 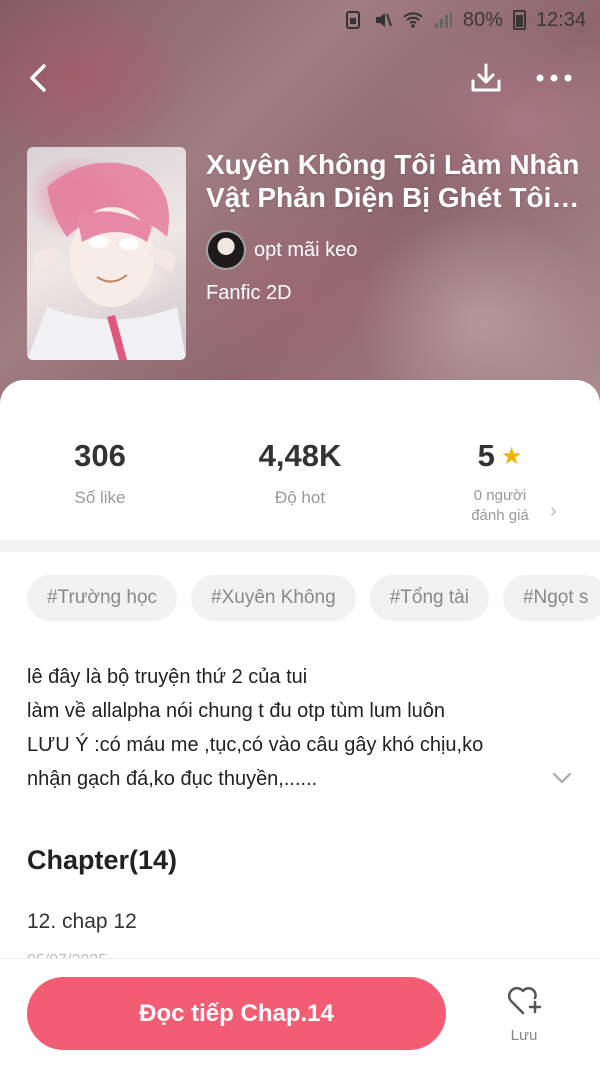 I want to click on stat-hot: 4,48K Độ hot, so click(x=300, y=473).